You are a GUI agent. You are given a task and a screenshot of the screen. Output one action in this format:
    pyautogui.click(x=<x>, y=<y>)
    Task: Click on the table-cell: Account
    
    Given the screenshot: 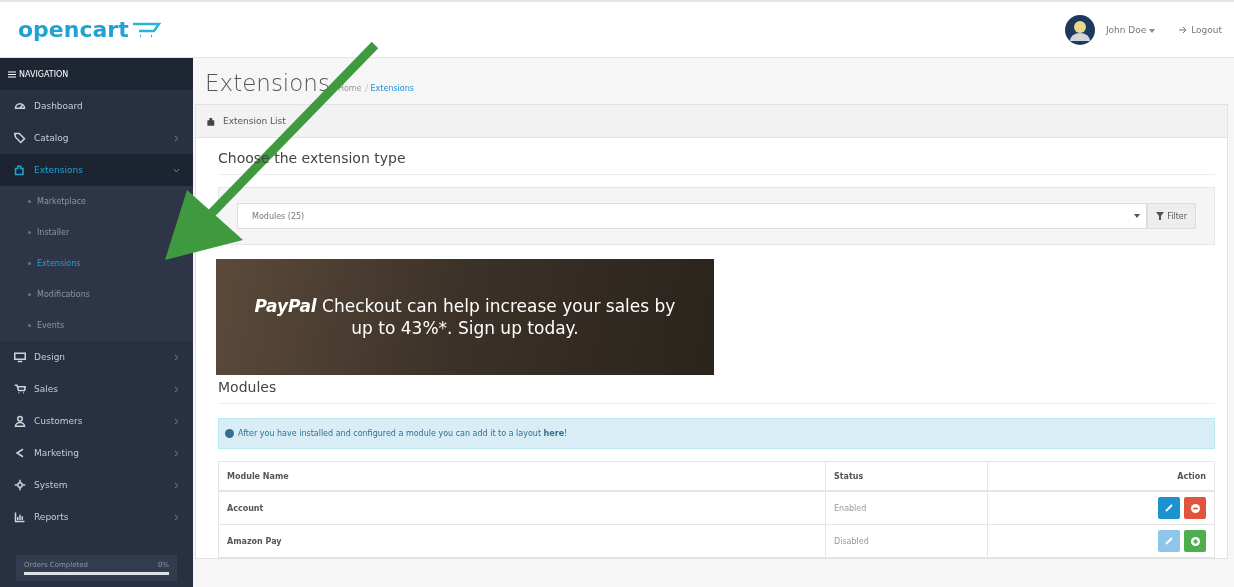 What is the action you would take?
    pyautogui.click(x=522, y=508)
    